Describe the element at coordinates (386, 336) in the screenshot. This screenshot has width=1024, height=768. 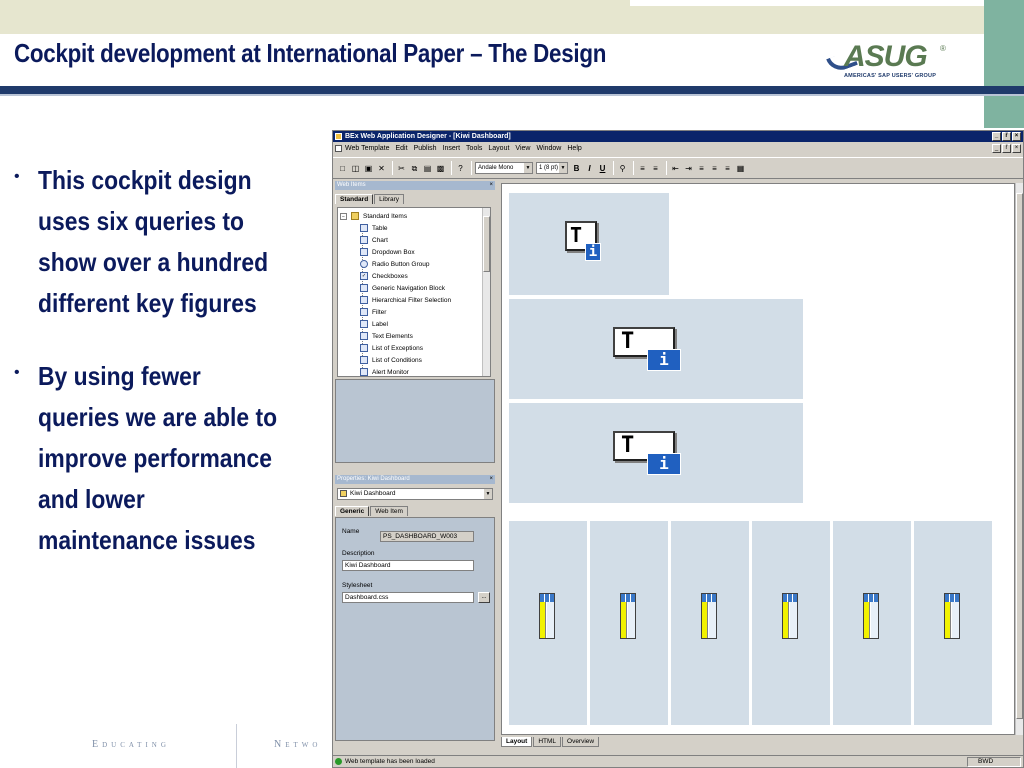
I see `tree-item-text-elements: Text Elements` at that location.